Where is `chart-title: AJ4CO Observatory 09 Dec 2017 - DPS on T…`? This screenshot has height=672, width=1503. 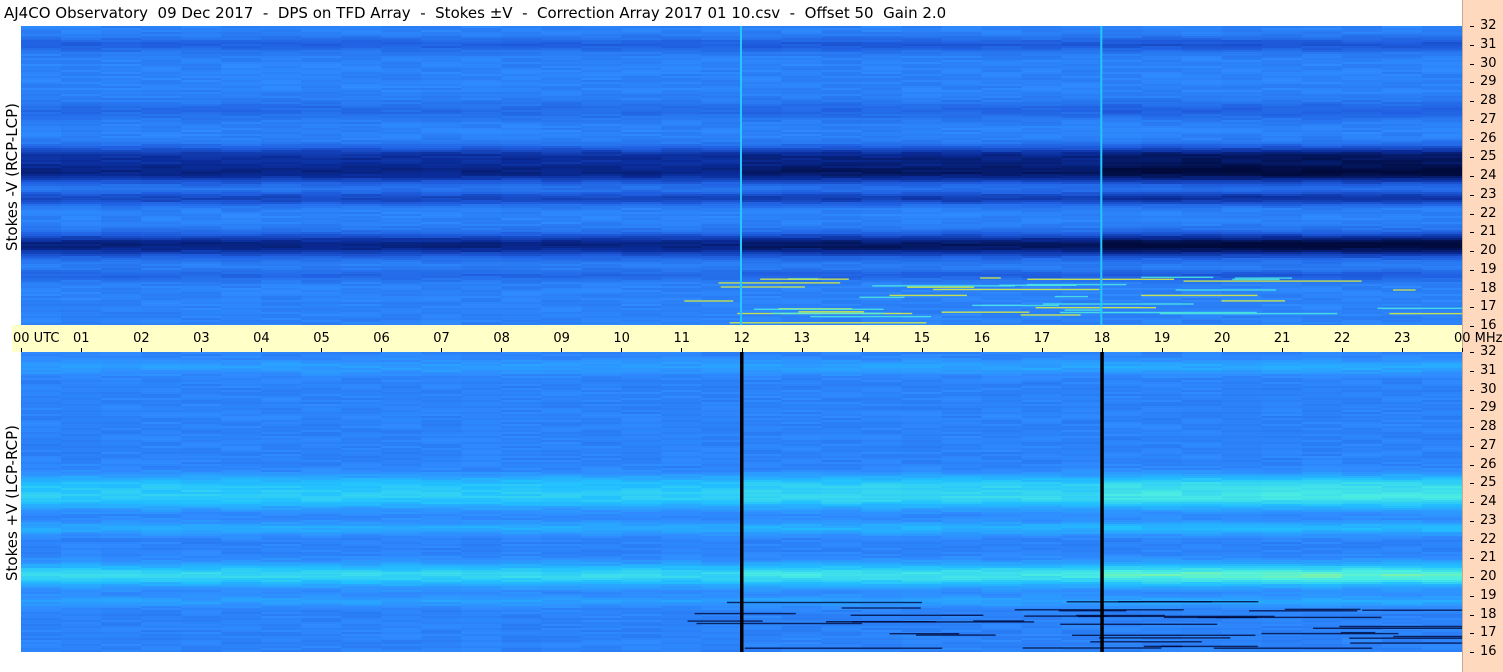 chart-title: AJ4CO Observatory 09 Dec 2017 - DPS on T… is located at coordinates (475, 13).